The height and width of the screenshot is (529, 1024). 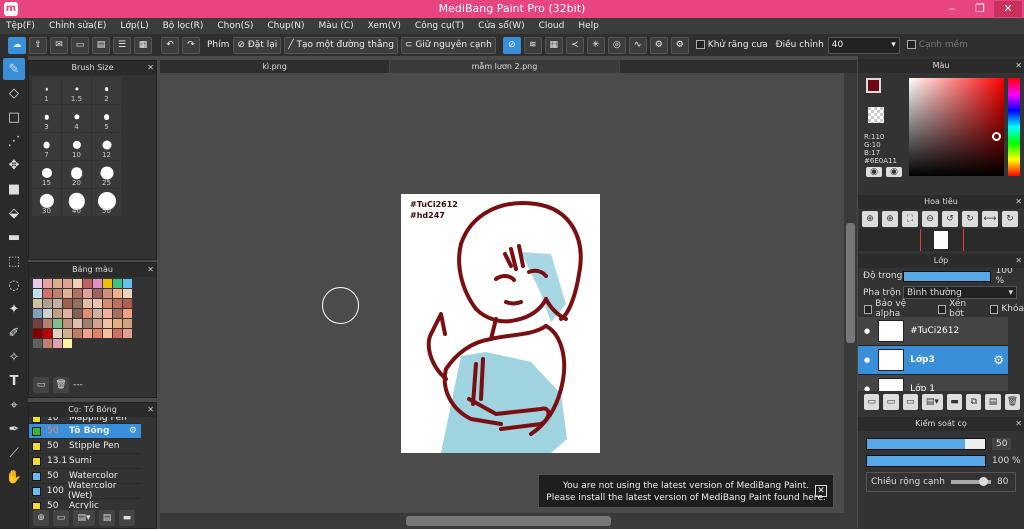 I want to click on brush-size-cell: 7, so click(x=46, y=146).